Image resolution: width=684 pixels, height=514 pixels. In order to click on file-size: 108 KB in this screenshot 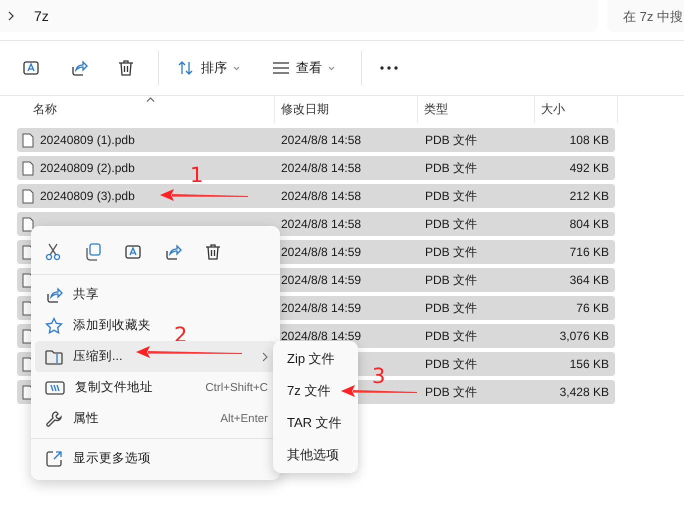, I will do `click(588, 140)`.